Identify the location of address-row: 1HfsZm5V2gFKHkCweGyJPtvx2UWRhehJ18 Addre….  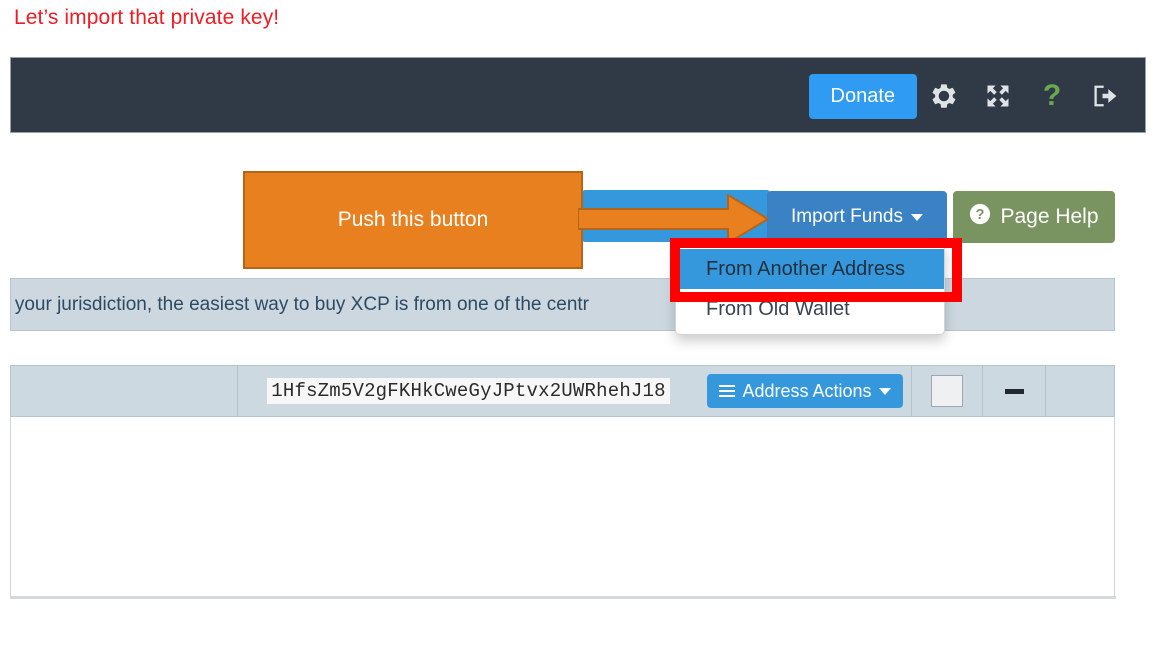
(562, 391).